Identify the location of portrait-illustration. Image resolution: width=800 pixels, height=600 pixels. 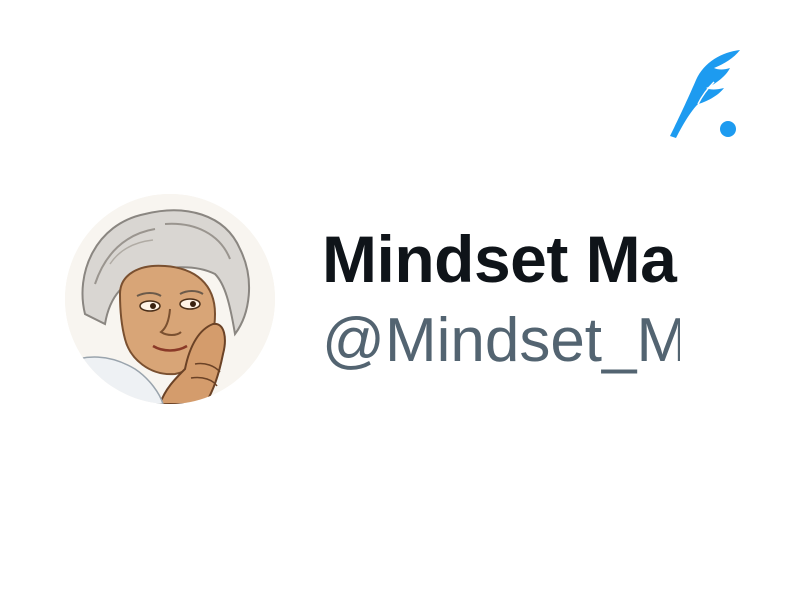
(170, 299).